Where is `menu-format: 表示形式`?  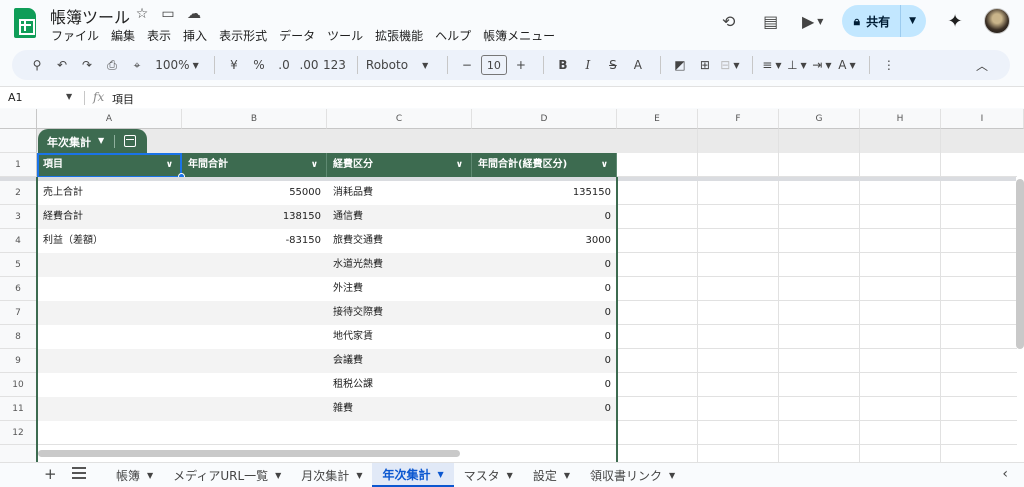
menu-format: 表示形式 is located at coordinates (243, 35).